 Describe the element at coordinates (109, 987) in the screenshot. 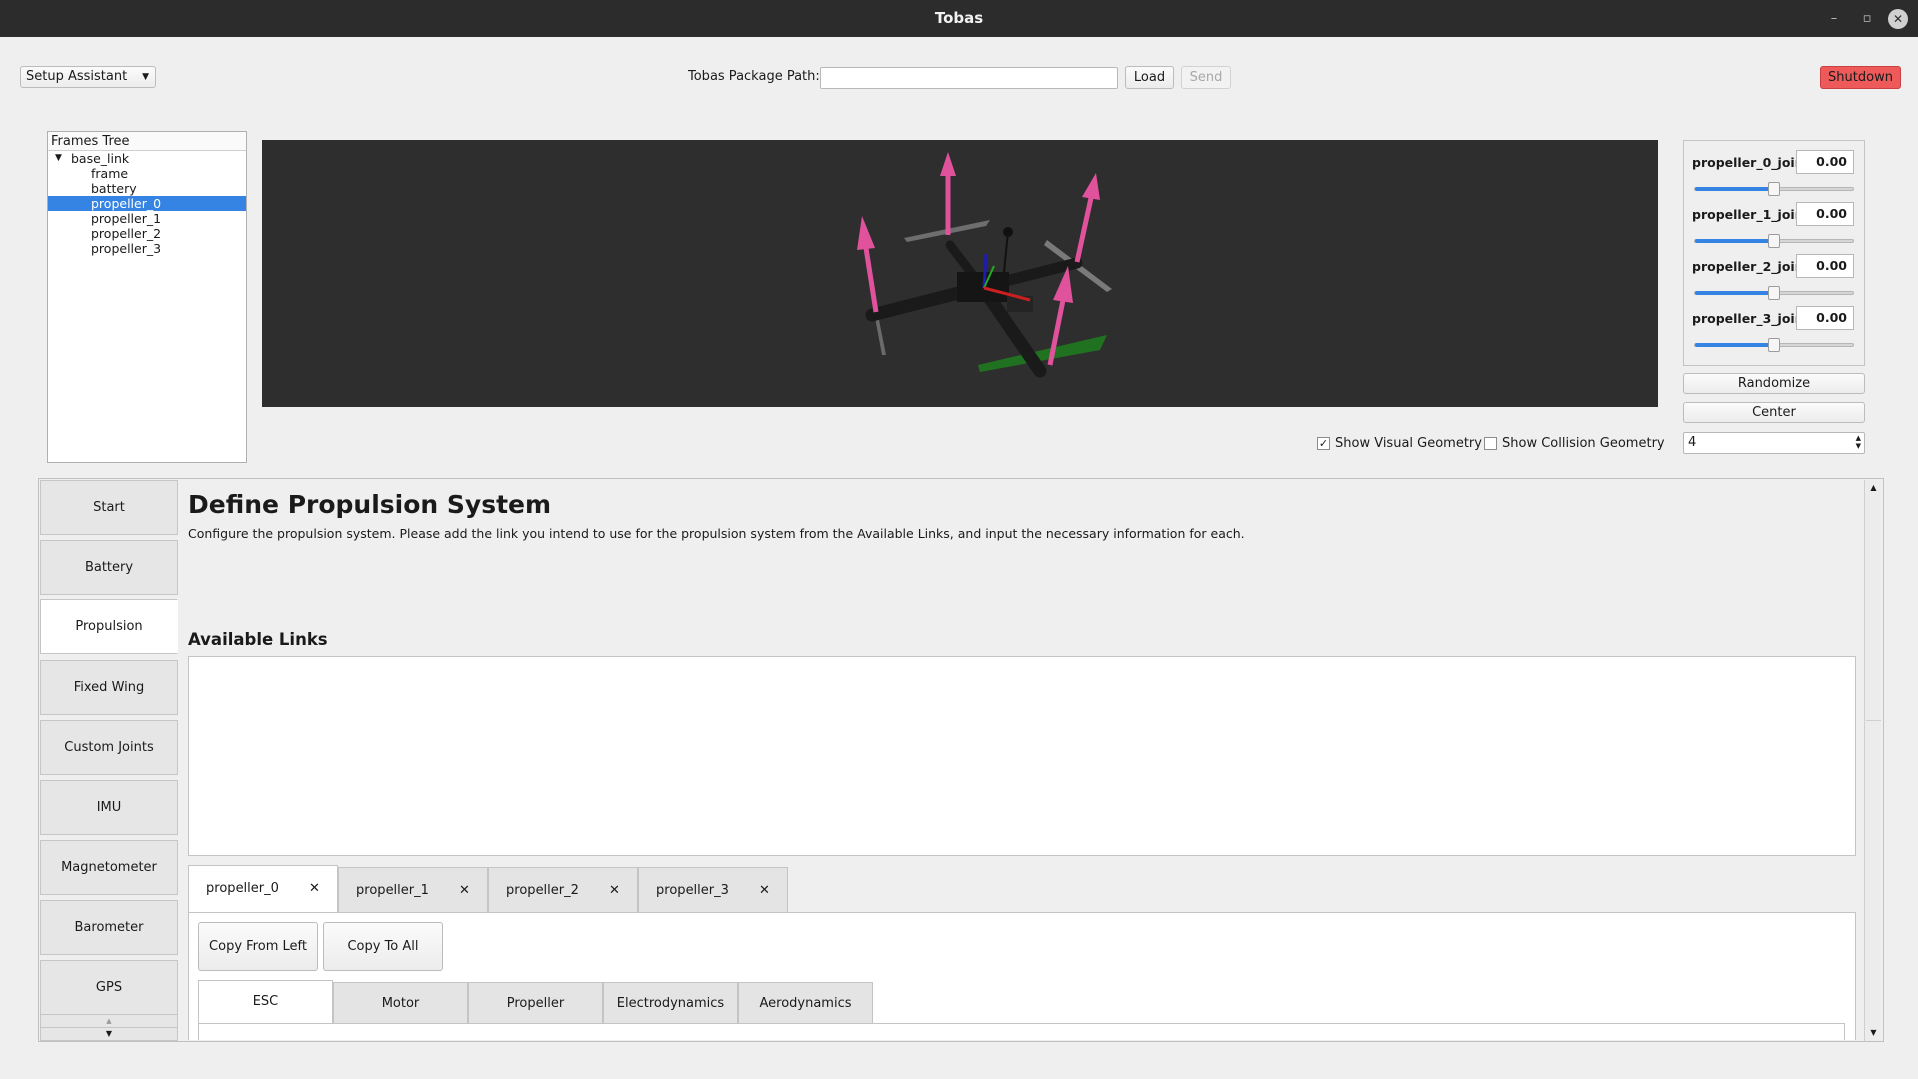

I see `nav-item-gps: GPS` at that location.